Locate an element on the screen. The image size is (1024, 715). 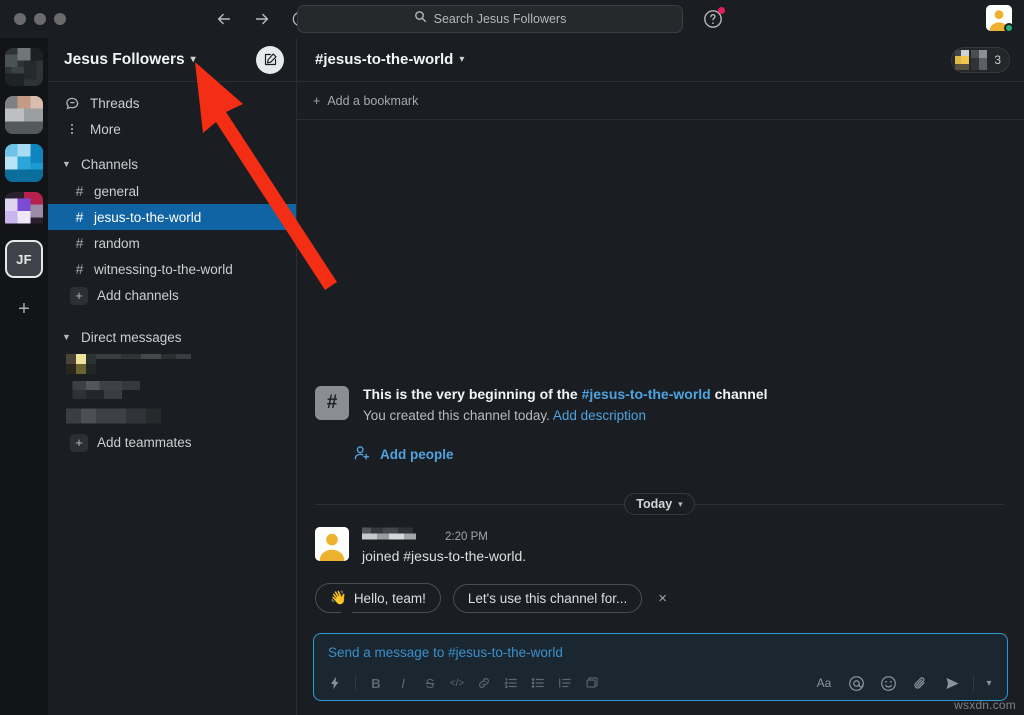
blurred-author-name is located at coordinates (399, 533).